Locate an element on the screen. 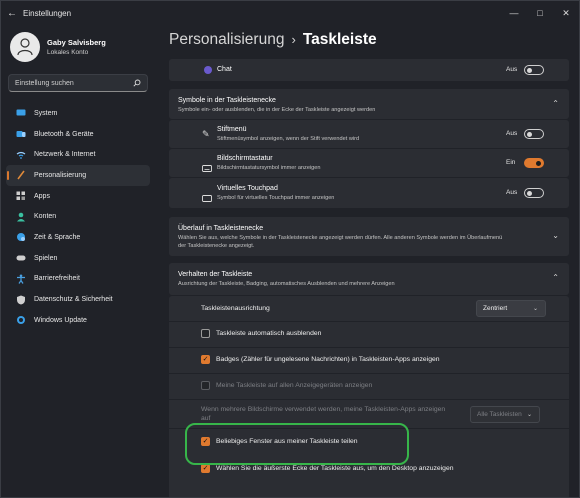 The image size is (580, 498). sidebar-item-apps: Apps is located at coordinates (78, 196).